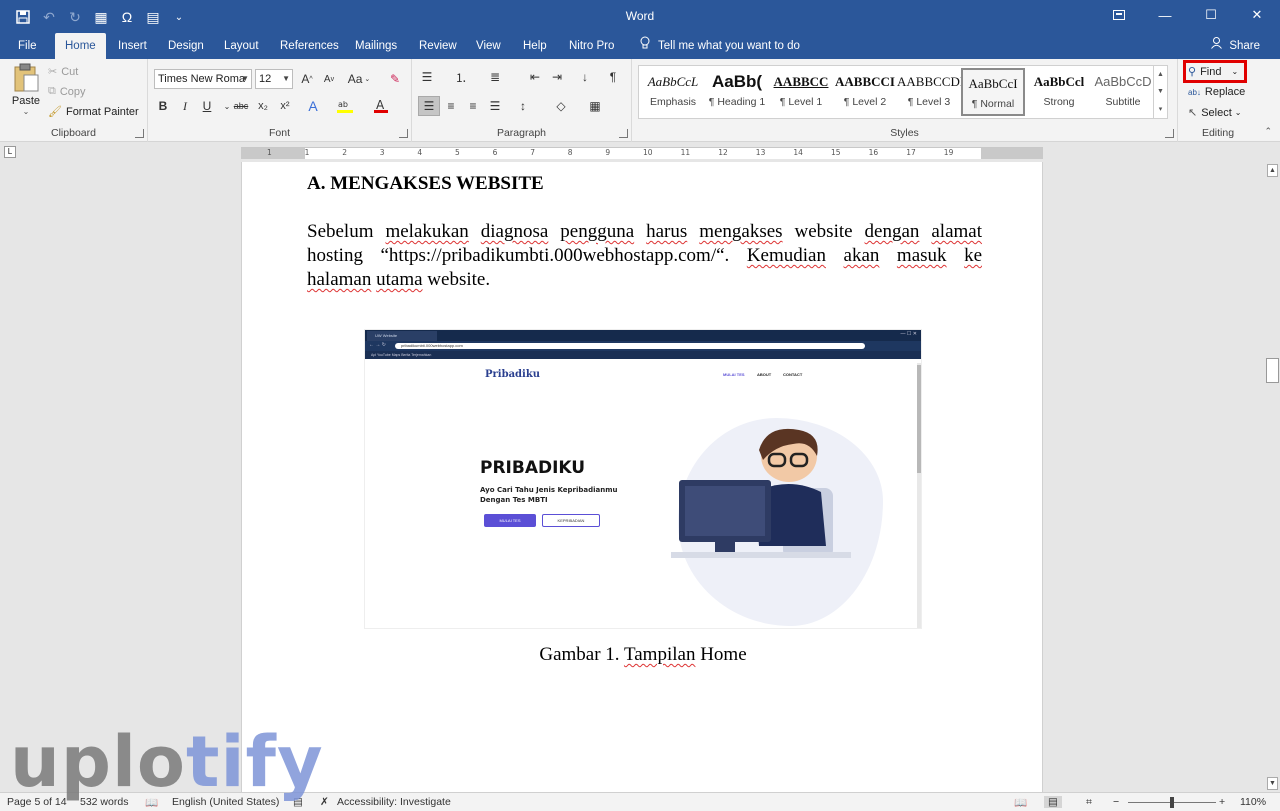 The image size is (1280, 811). What do you see at coordinates (461, 77) in the screenshot?
I see `numbering-icon: ⒈` at bounding box center [461, 77].